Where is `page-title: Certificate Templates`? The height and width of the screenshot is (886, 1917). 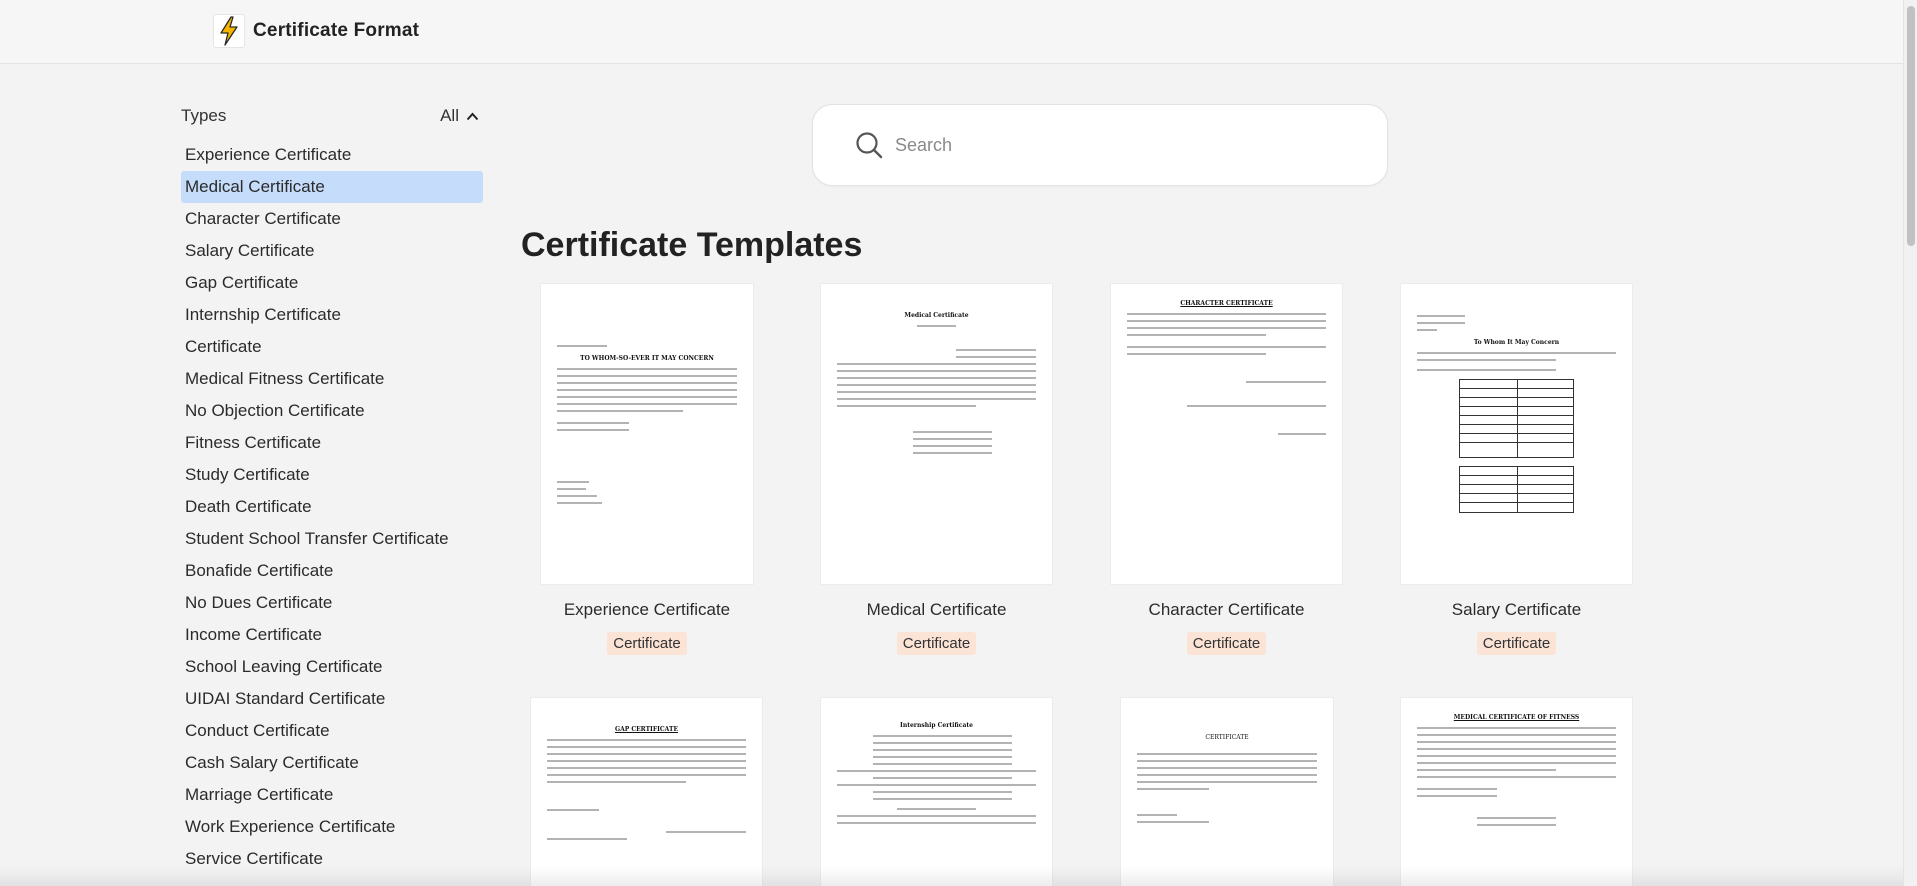
page-title: Certificate Templates is located at coordinates (692, 245).